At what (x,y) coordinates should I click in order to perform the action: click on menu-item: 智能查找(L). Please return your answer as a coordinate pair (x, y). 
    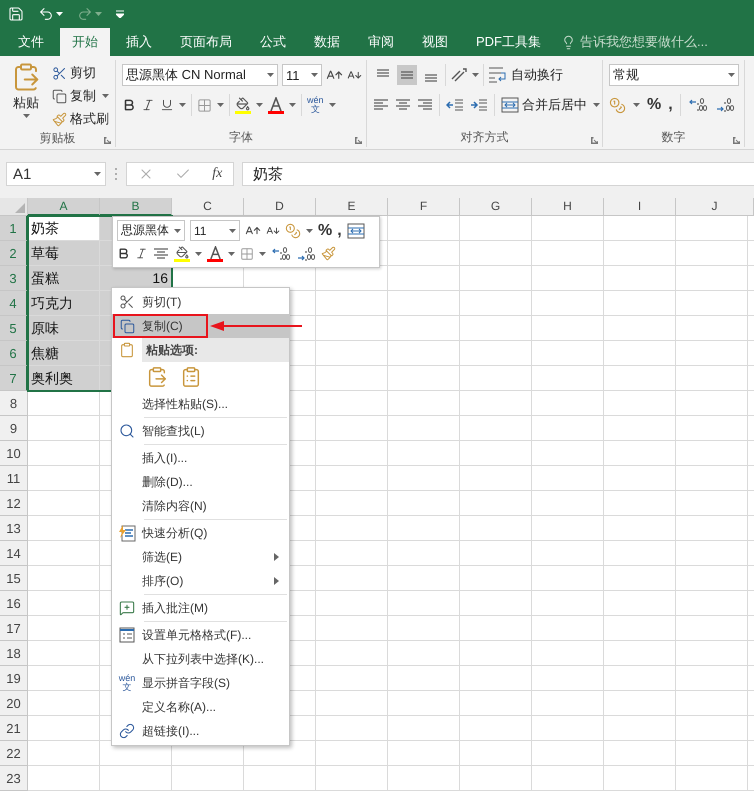
    Looking at the image, I should click on (200, 431).